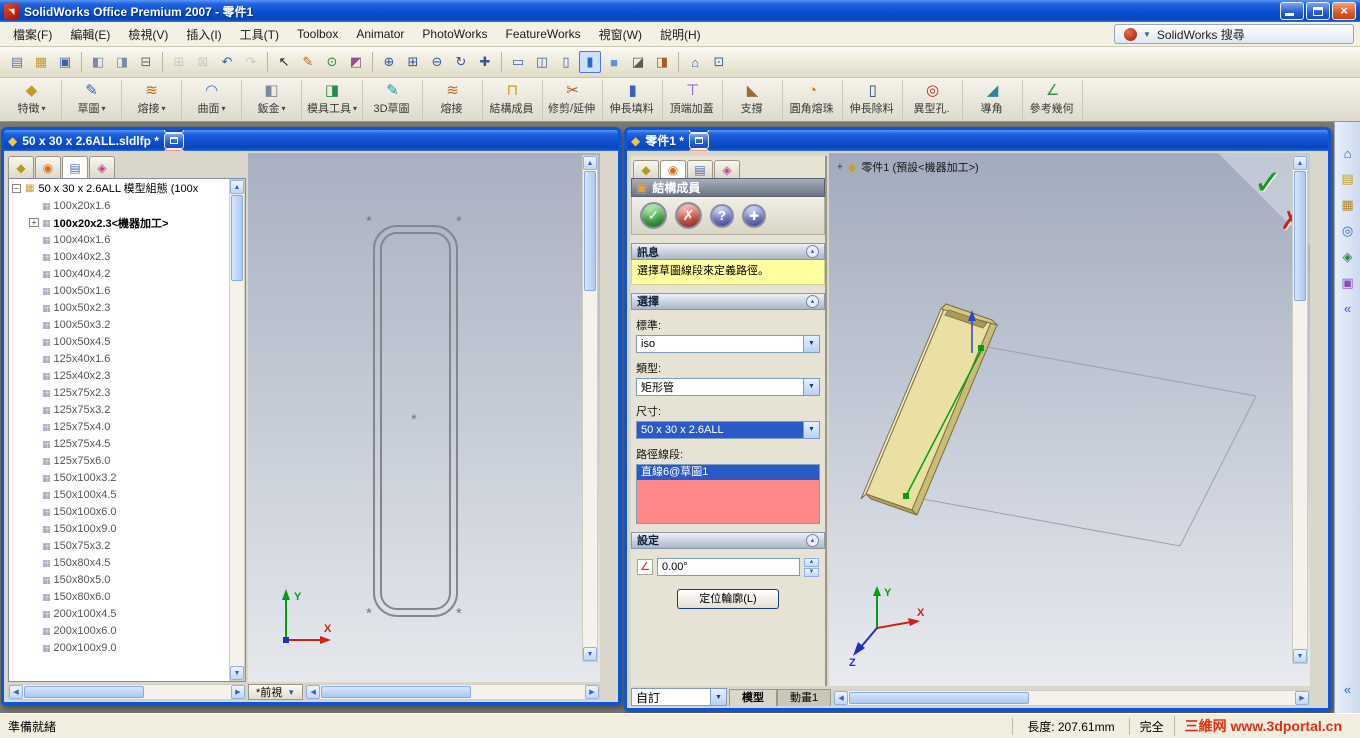  I want to click on configuration-item: 100x40x4.2, so click(127, 273).